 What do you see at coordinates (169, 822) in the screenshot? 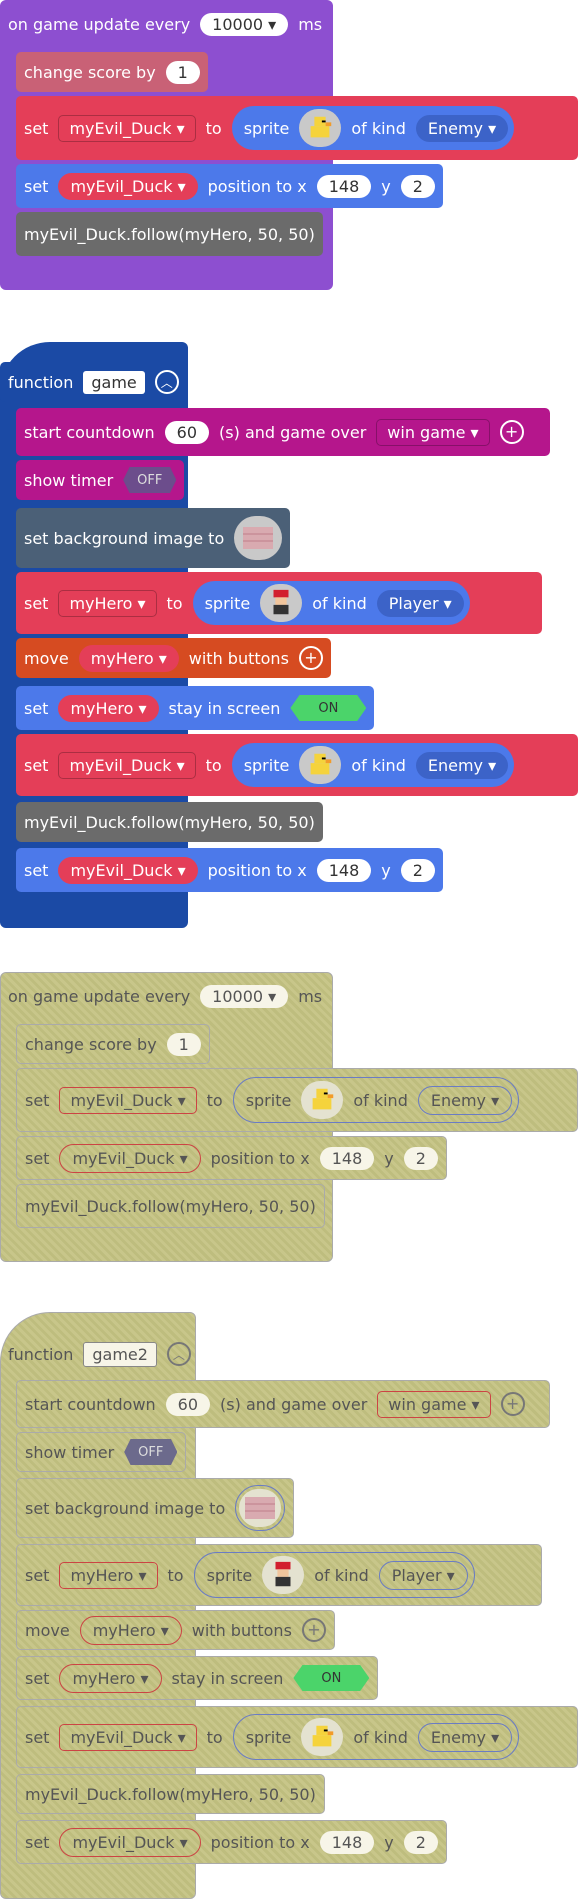
I see `follow-code-block-2: myEvil_Duck.follow(myHero, 50, 50)` at bounding box center [169, 822].